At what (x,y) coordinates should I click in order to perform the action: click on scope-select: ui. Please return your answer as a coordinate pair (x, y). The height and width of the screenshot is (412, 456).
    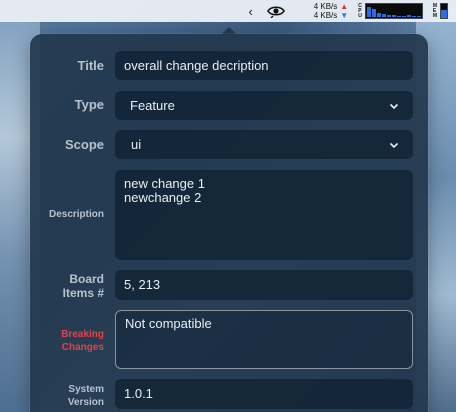
    Looking at the image, I should click on (264, 144).